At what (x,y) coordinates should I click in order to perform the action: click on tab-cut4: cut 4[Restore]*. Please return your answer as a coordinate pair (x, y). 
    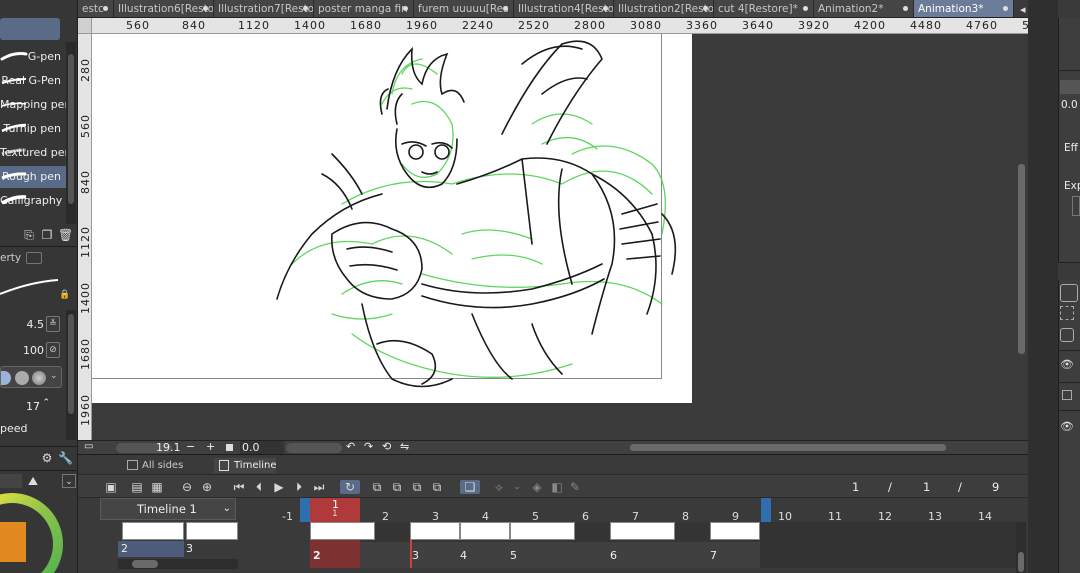
    Looking at the image, I should click on (764, 8).